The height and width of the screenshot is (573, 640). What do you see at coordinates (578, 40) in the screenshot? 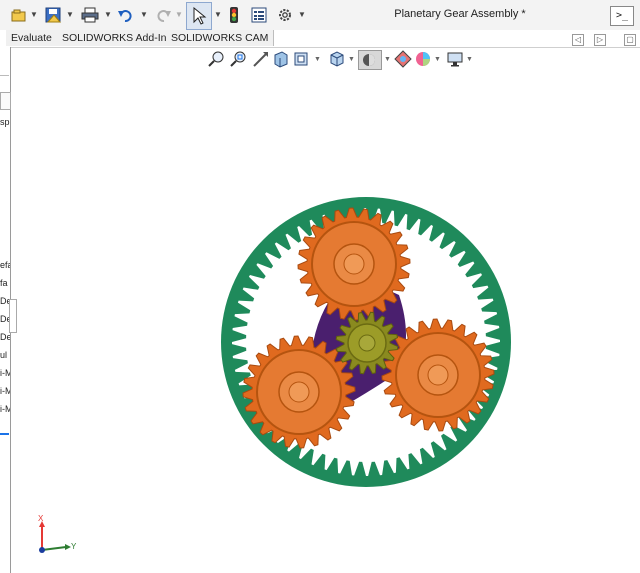
I see `previous-icon: ◁` at bounding box center [578, 40].